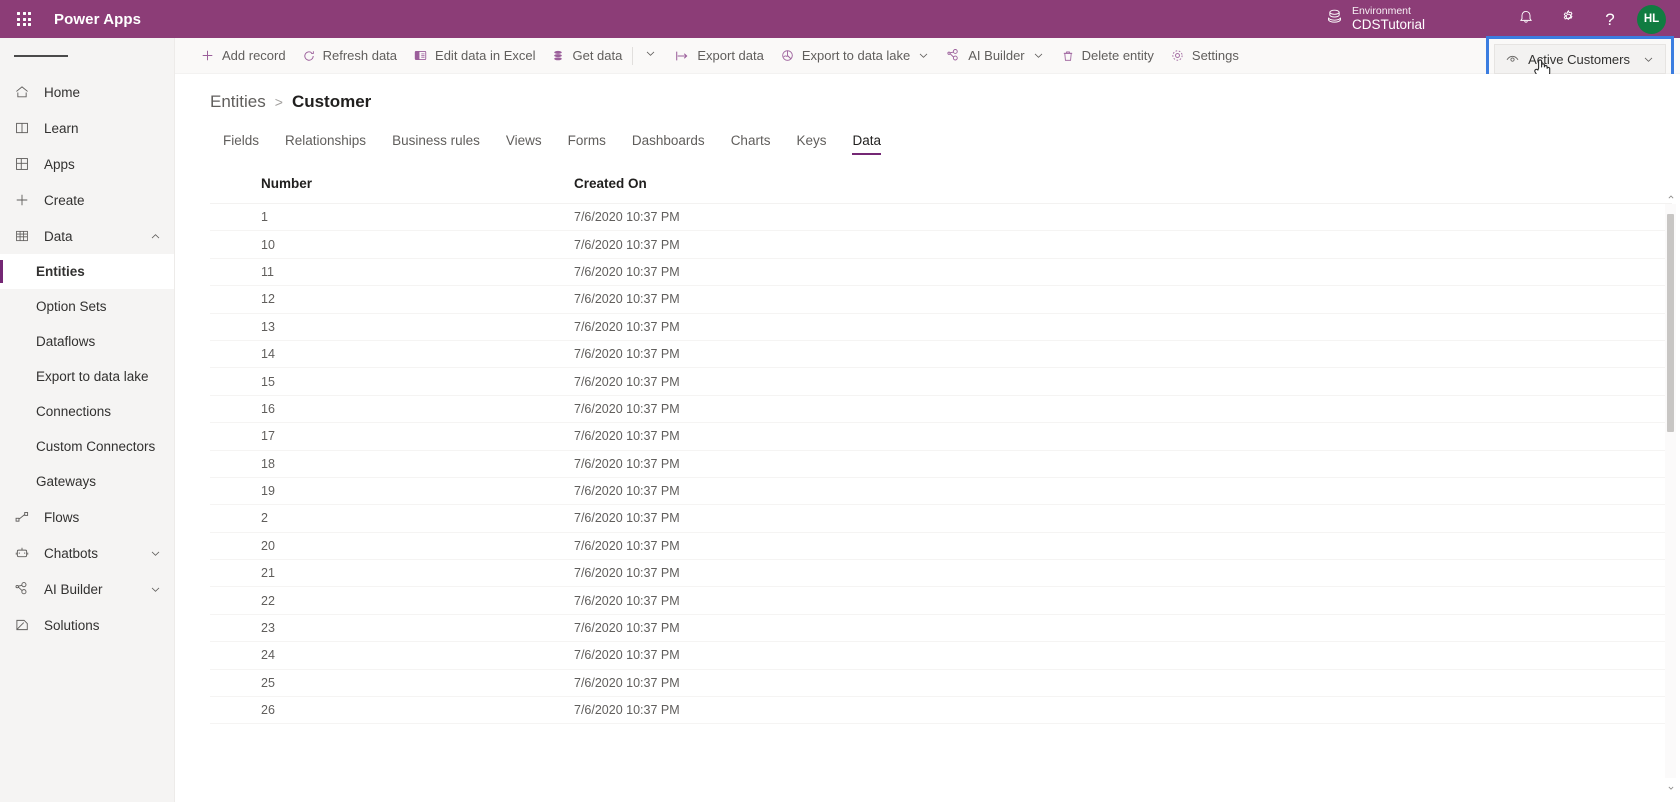 The image size is (1680, 802). Describe the element at coordinates (87, 200) in the screenshot. I see `sidebar-item-create: Create` at that location.